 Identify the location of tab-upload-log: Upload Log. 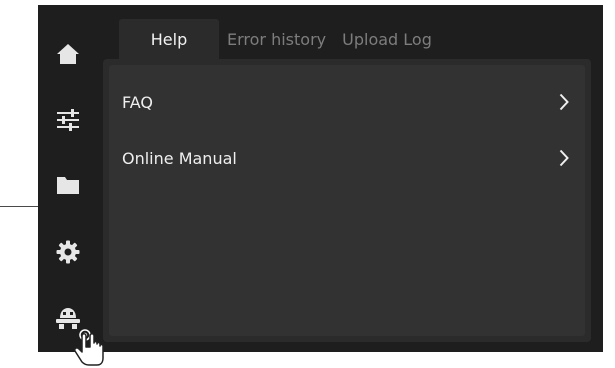
(387, 39).